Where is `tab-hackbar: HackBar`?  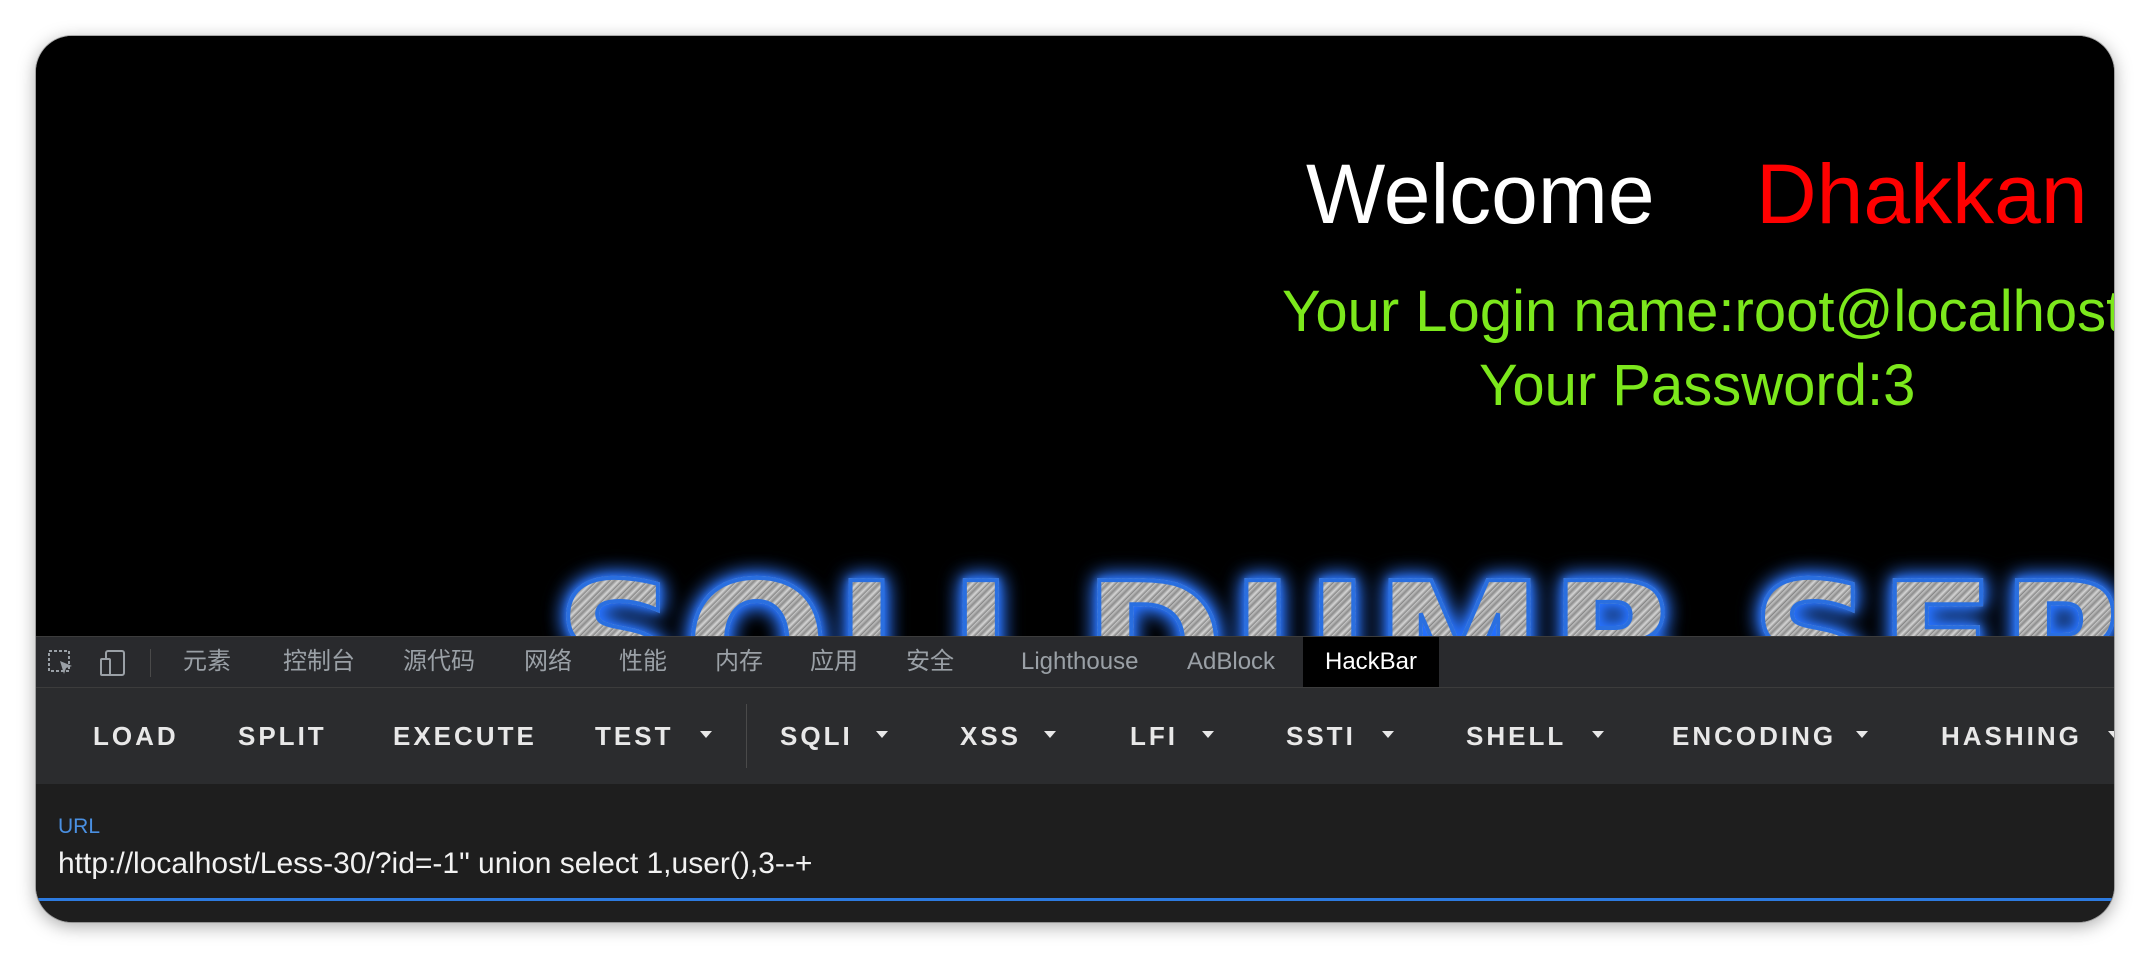 tab-hackbar: HackBar is located at coordinates (1371, 662).